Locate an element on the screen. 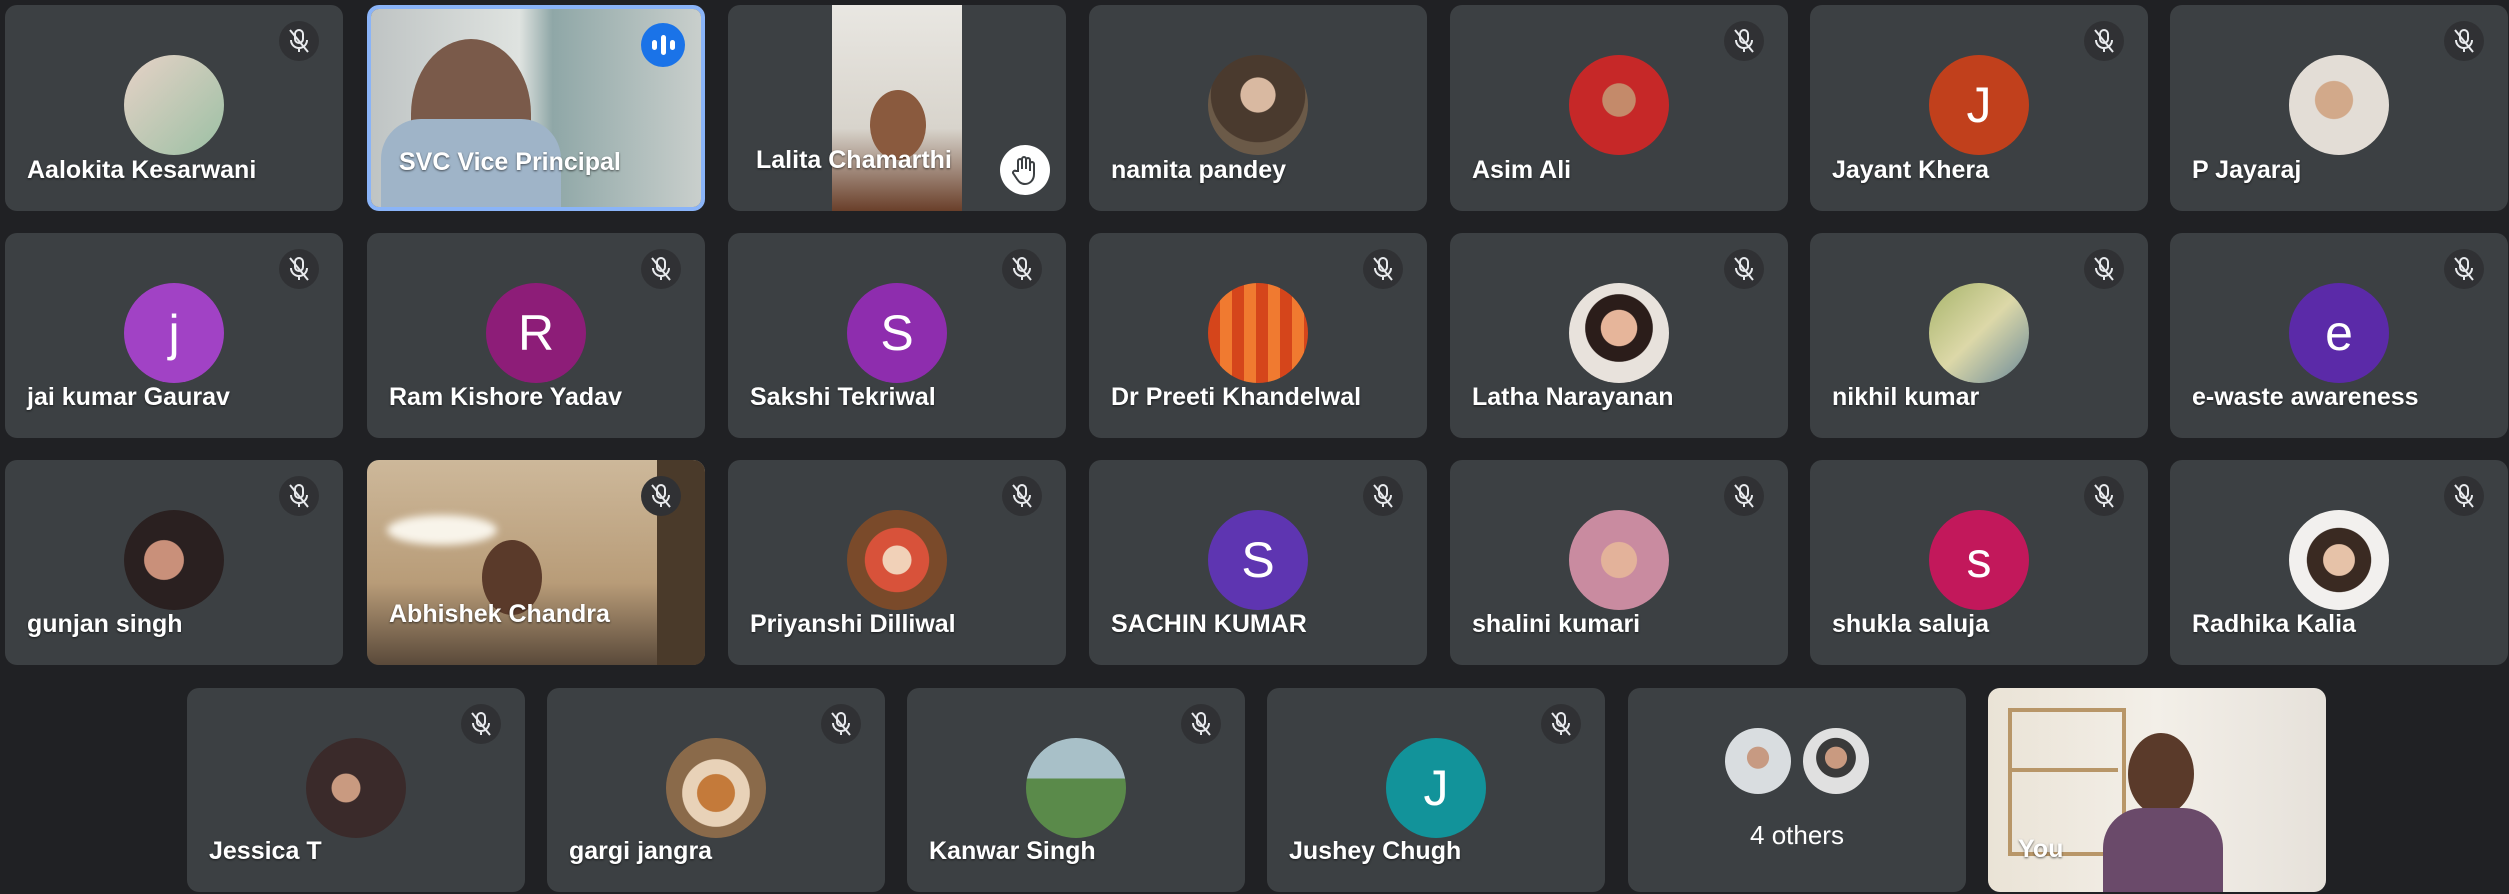  participant-tile: Latha Narayanan is located at coordinates (1619, 335).